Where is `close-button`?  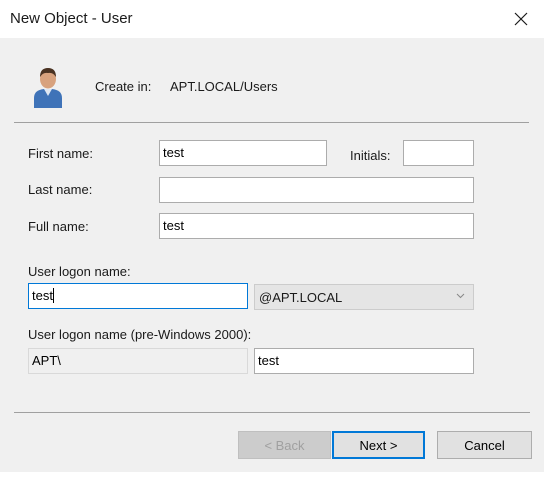 close-button is located at coordinates (521, 19).